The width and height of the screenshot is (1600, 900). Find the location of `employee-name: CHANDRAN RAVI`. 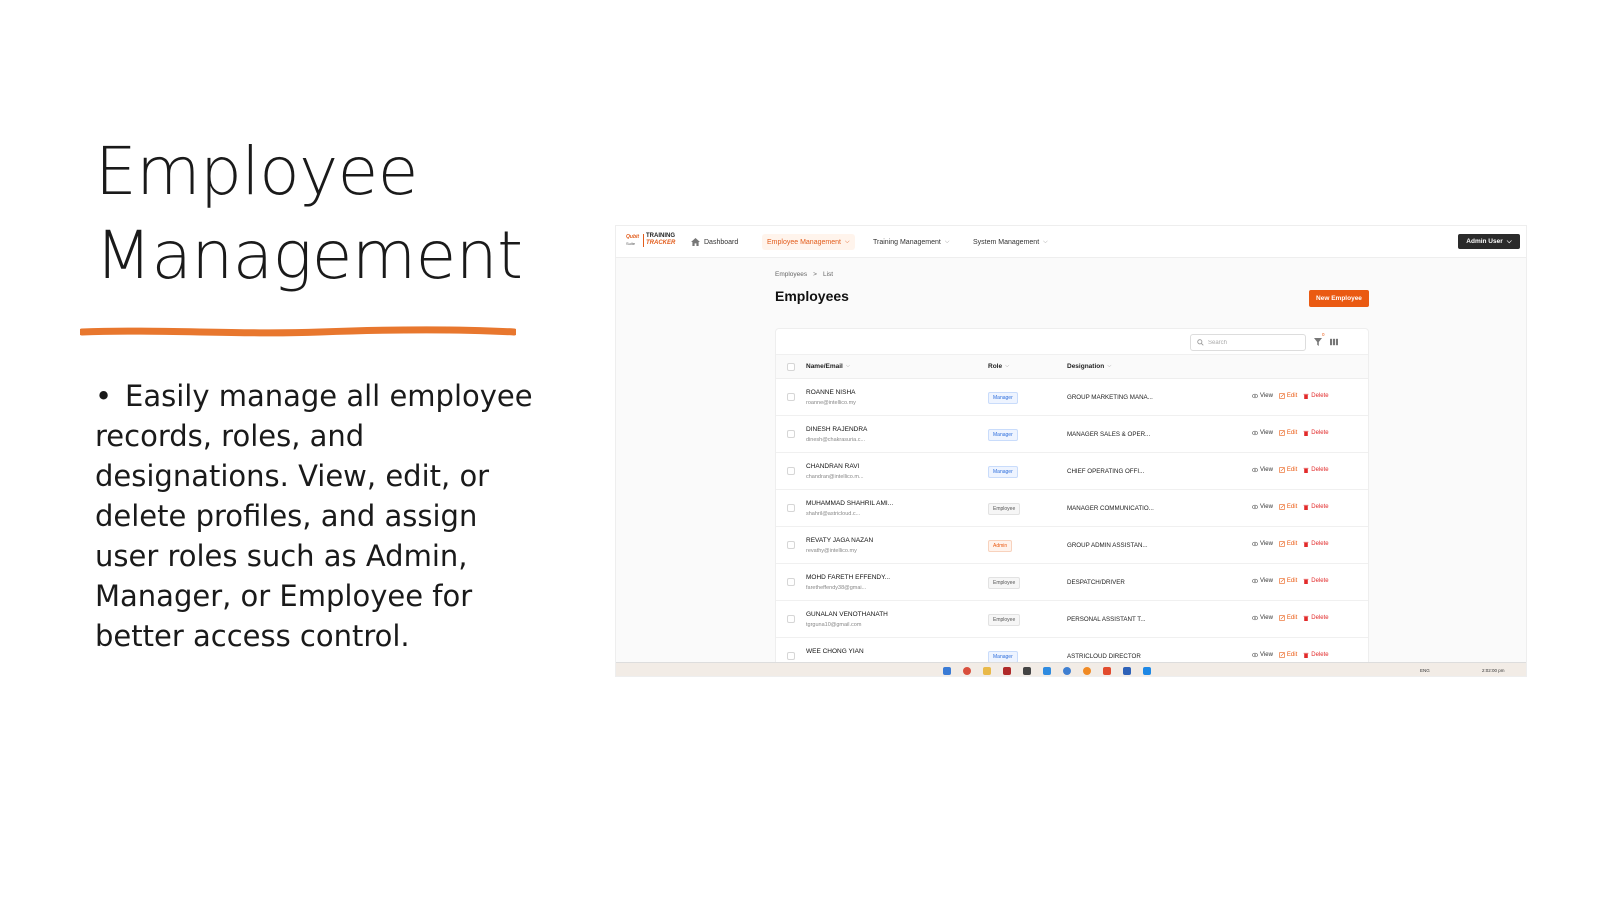

employee-name: CHANDRAN RAVI is located at coordinates (833, 466).